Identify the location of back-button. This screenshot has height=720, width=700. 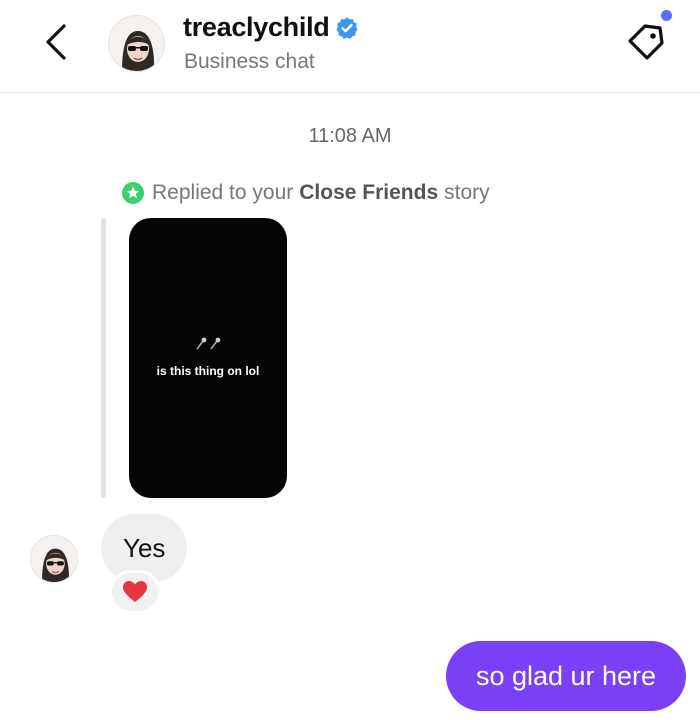
(56, 42).